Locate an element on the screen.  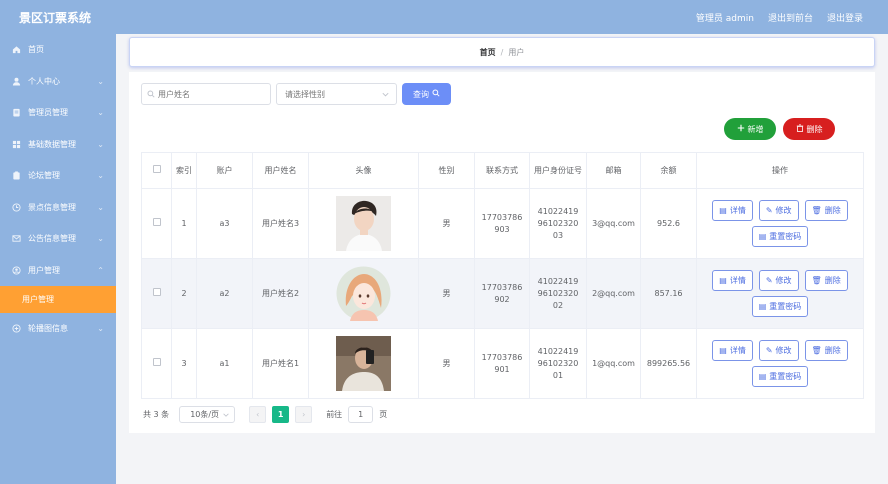
gender-select is located at coordinates (336, 94).